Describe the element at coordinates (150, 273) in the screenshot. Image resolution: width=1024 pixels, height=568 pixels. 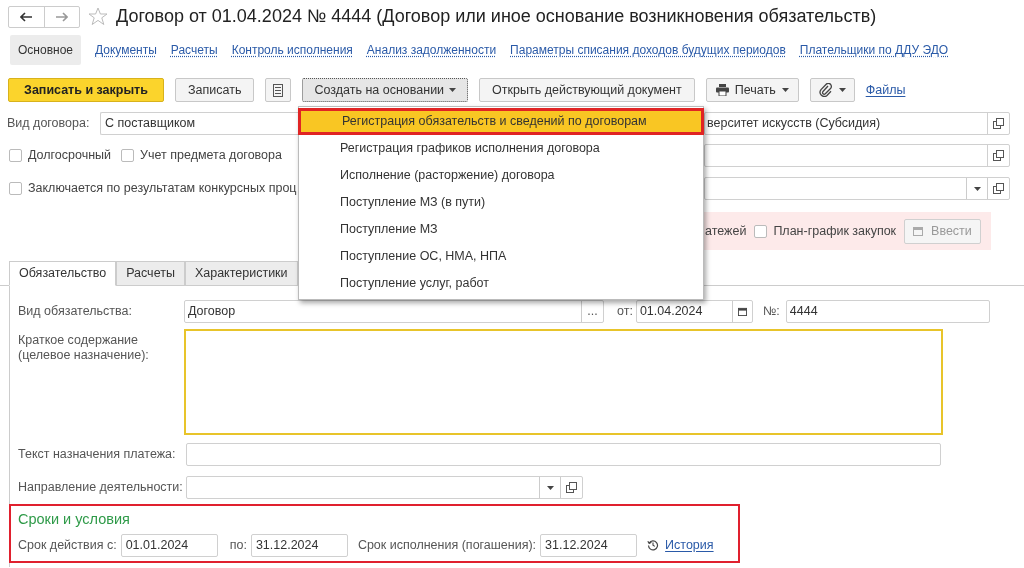
I see `tab: Расчеты` at that location.